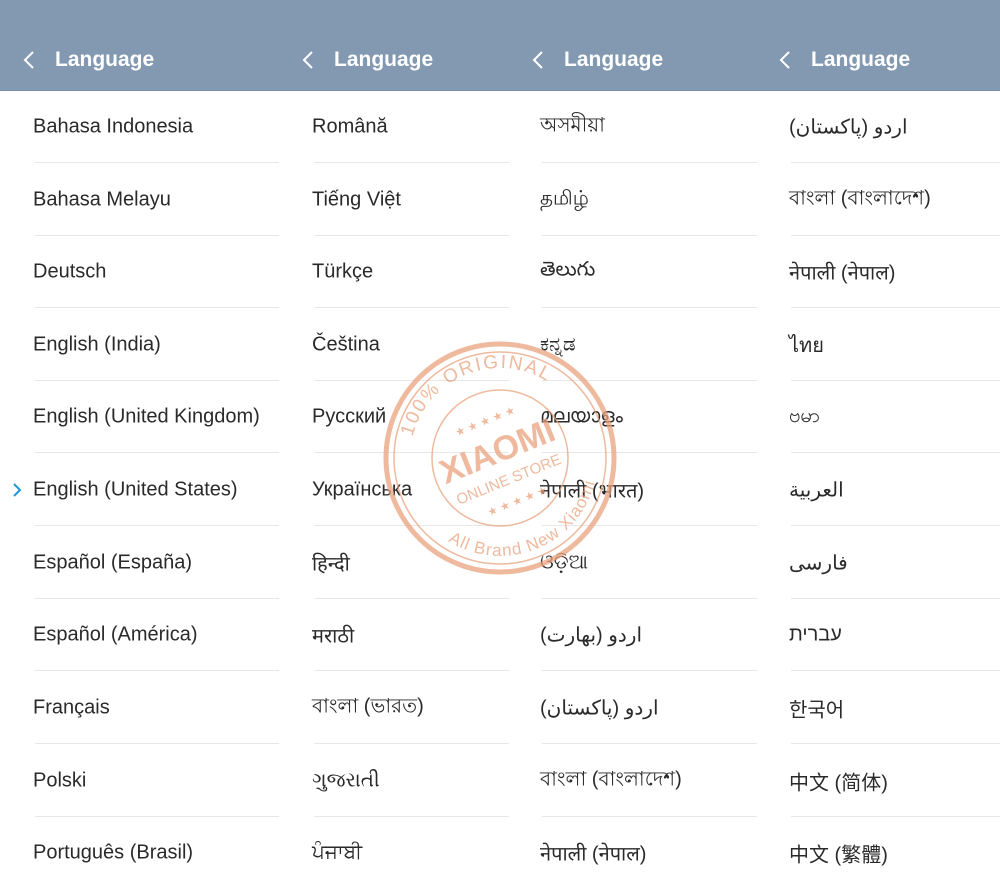 The image size is (1000, 889). I want to click on language-item: অসমীয়া, so click(633, 127).